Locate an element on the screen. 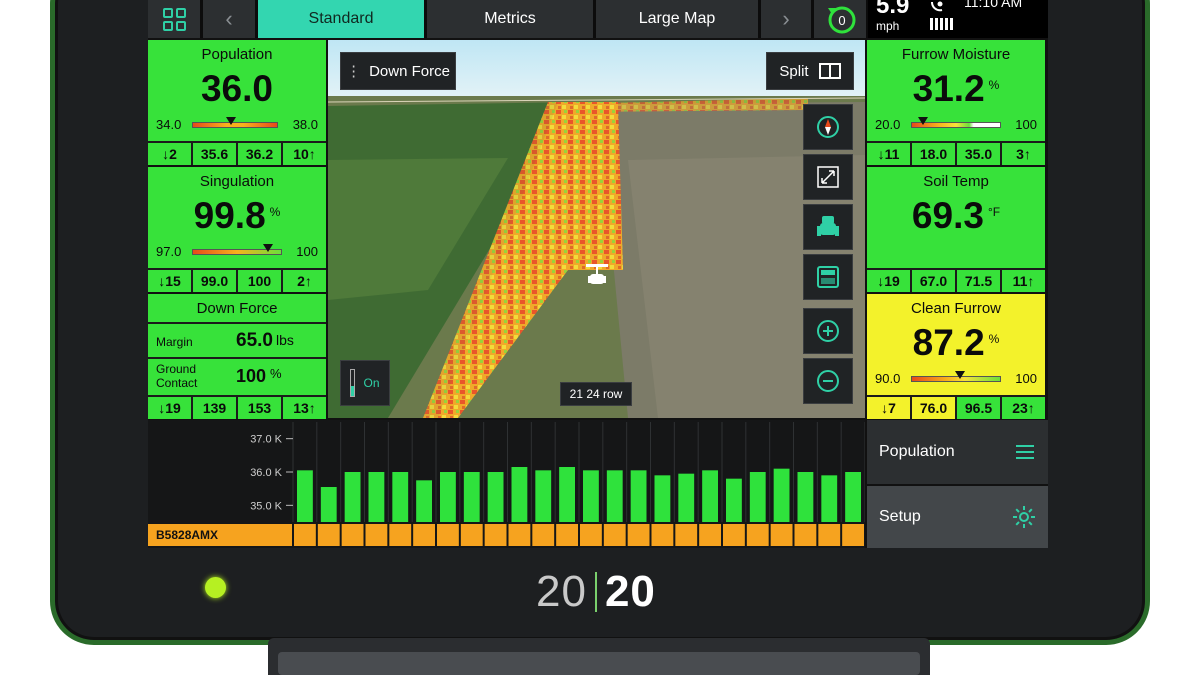  panel-footer: ↓ 19 67.0 71.5 11 ↑ is located at coordinates (956, 280).